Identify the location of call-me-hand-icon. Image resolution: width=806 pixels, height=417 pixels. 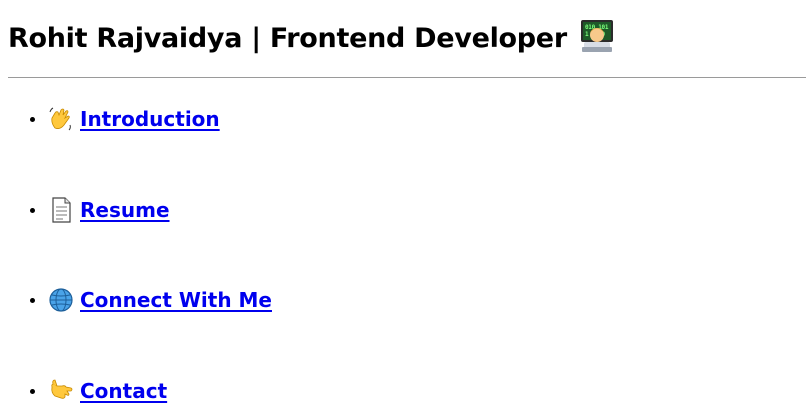
(61, 391).